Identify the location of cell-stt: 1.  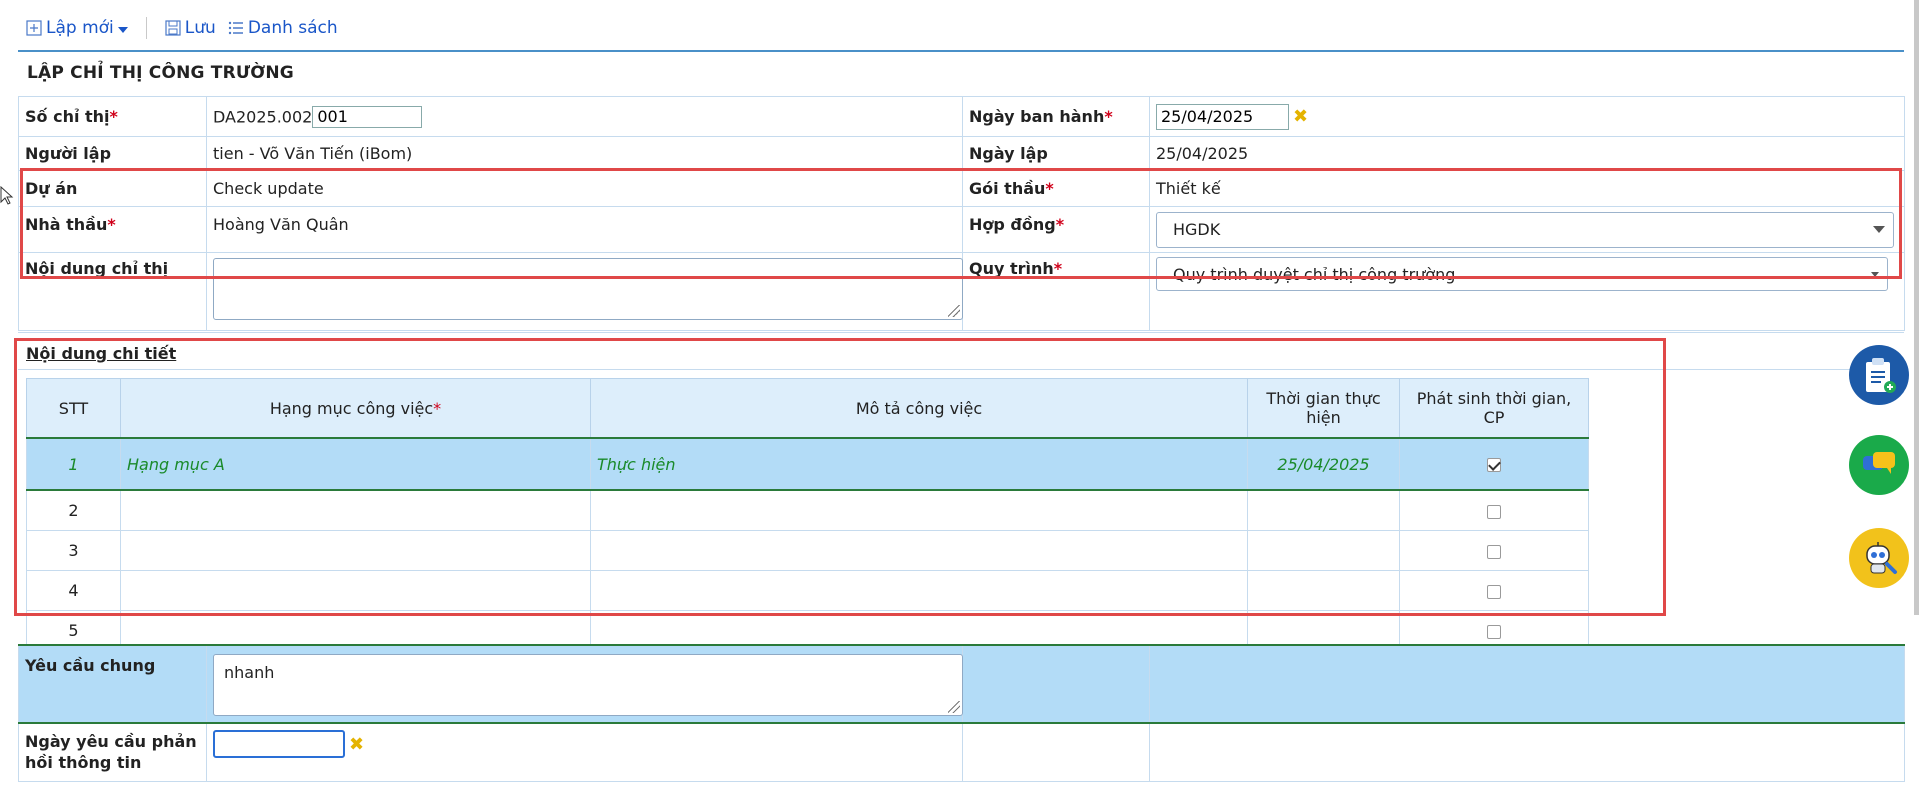
(73, 464).